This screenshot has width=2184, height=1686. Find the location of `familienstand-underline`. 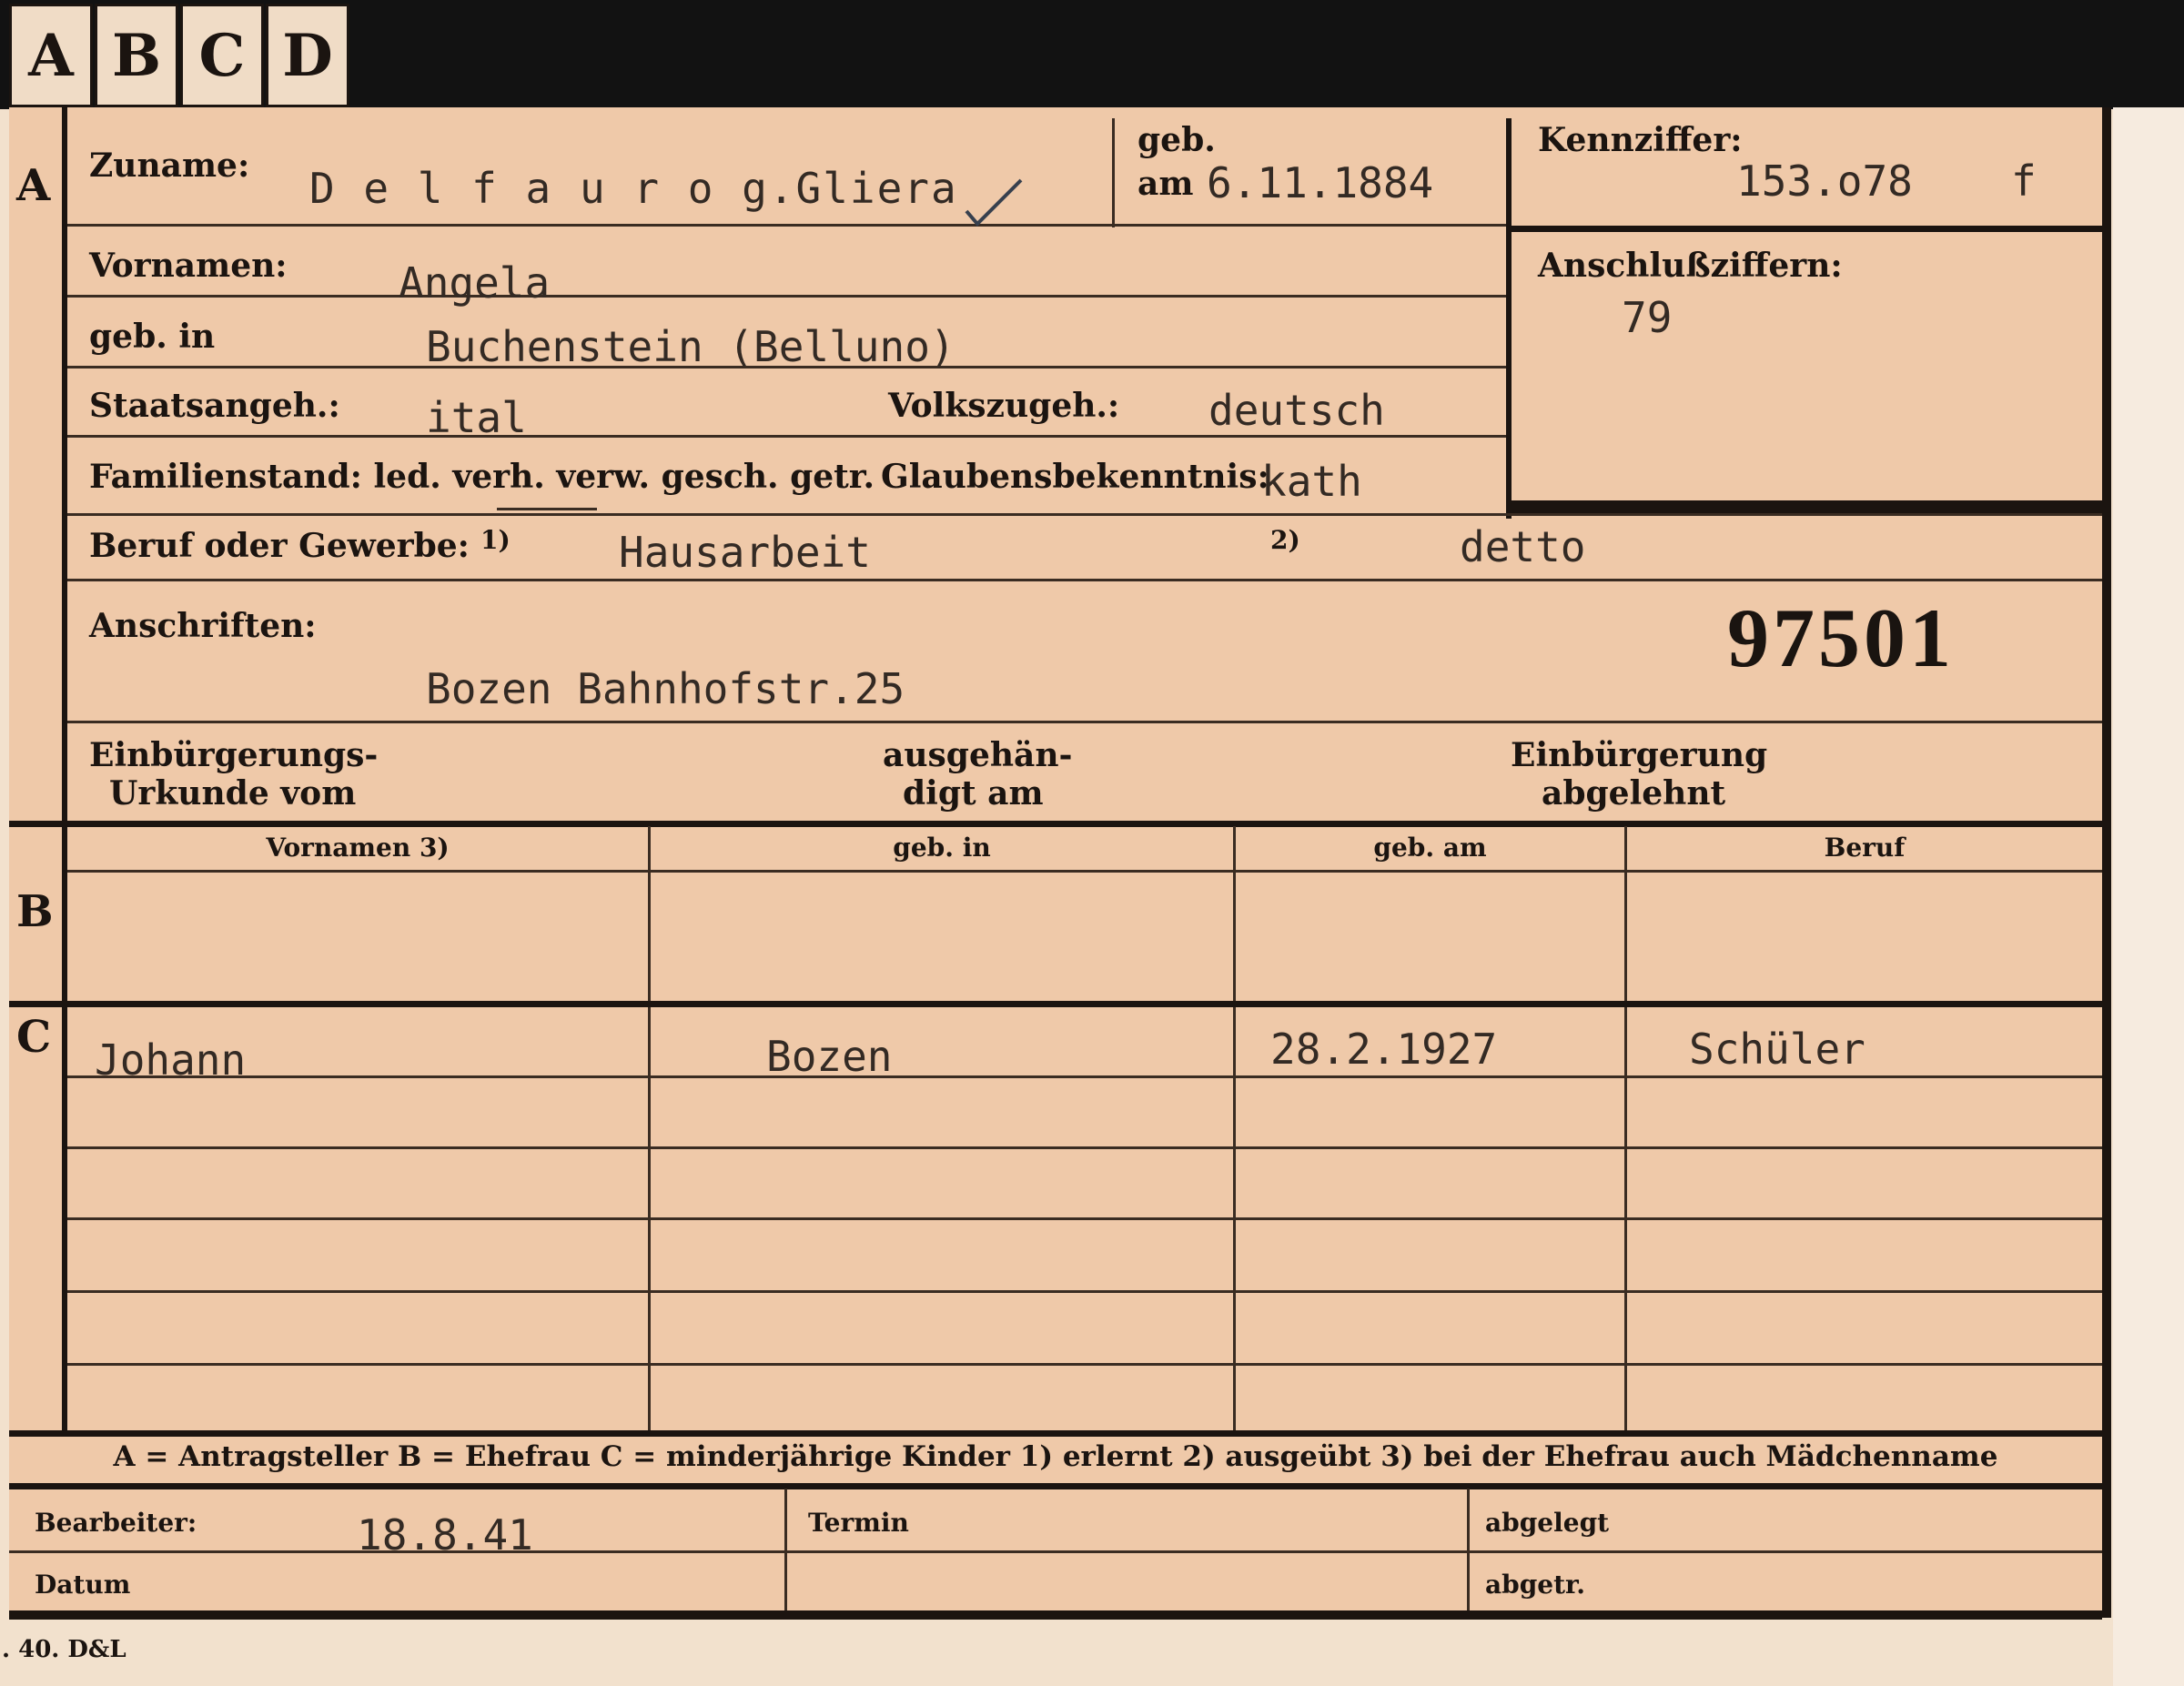

familienstand-underline is located at coordinates (547, 509).